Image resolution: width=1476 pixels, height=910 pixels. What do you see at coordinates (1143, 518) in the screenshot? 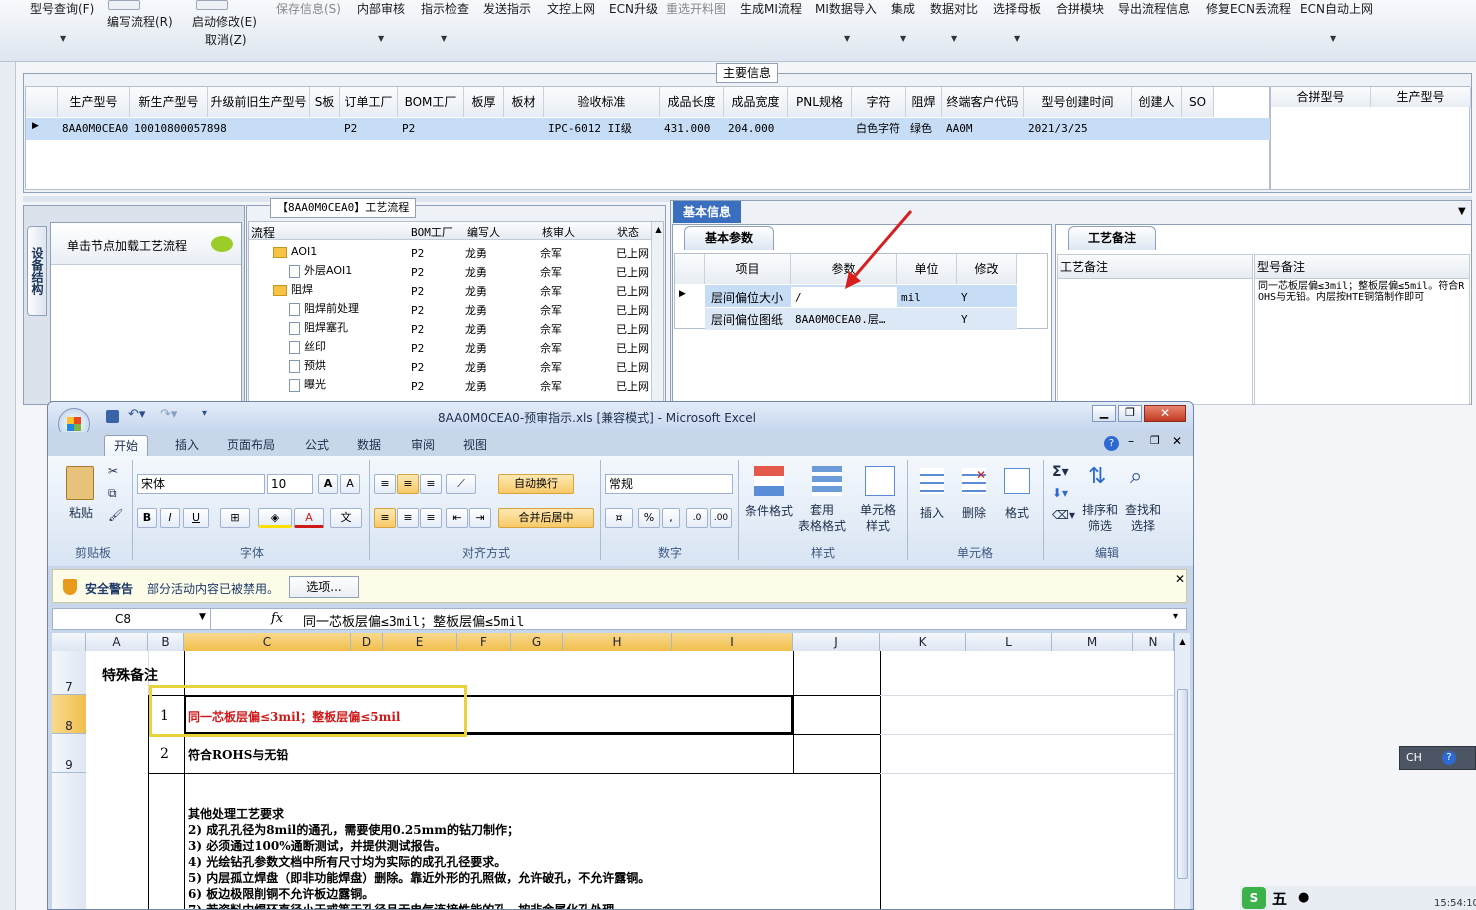
I see `find-select-label: 查找和 选择` at bounding box center [1143, 518].